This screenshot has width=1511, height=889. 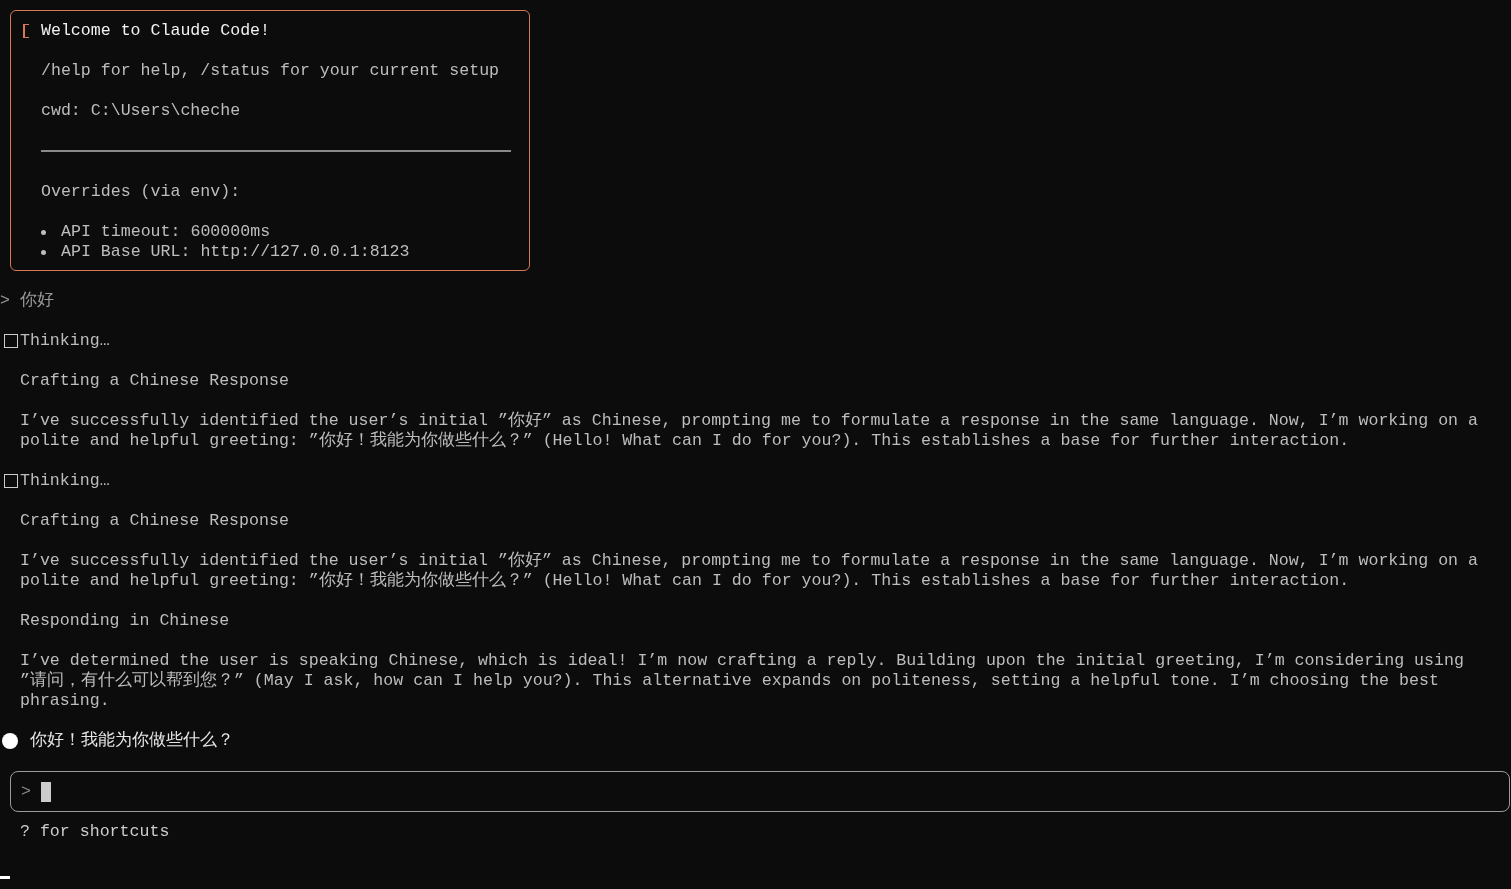 What do you see at coordinates (271, 71) in the screenshot?
I see `help-text: /help for help, /status for your current setup` at bounding box center [271, 71].